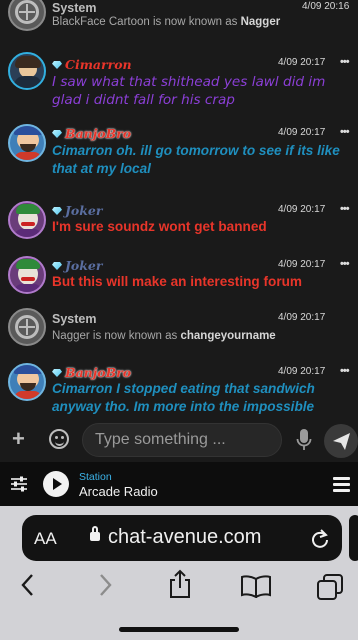 Image resolution: width=358 pixels, height=640 pixels. I want to click on back-icon, so click(28, 585).